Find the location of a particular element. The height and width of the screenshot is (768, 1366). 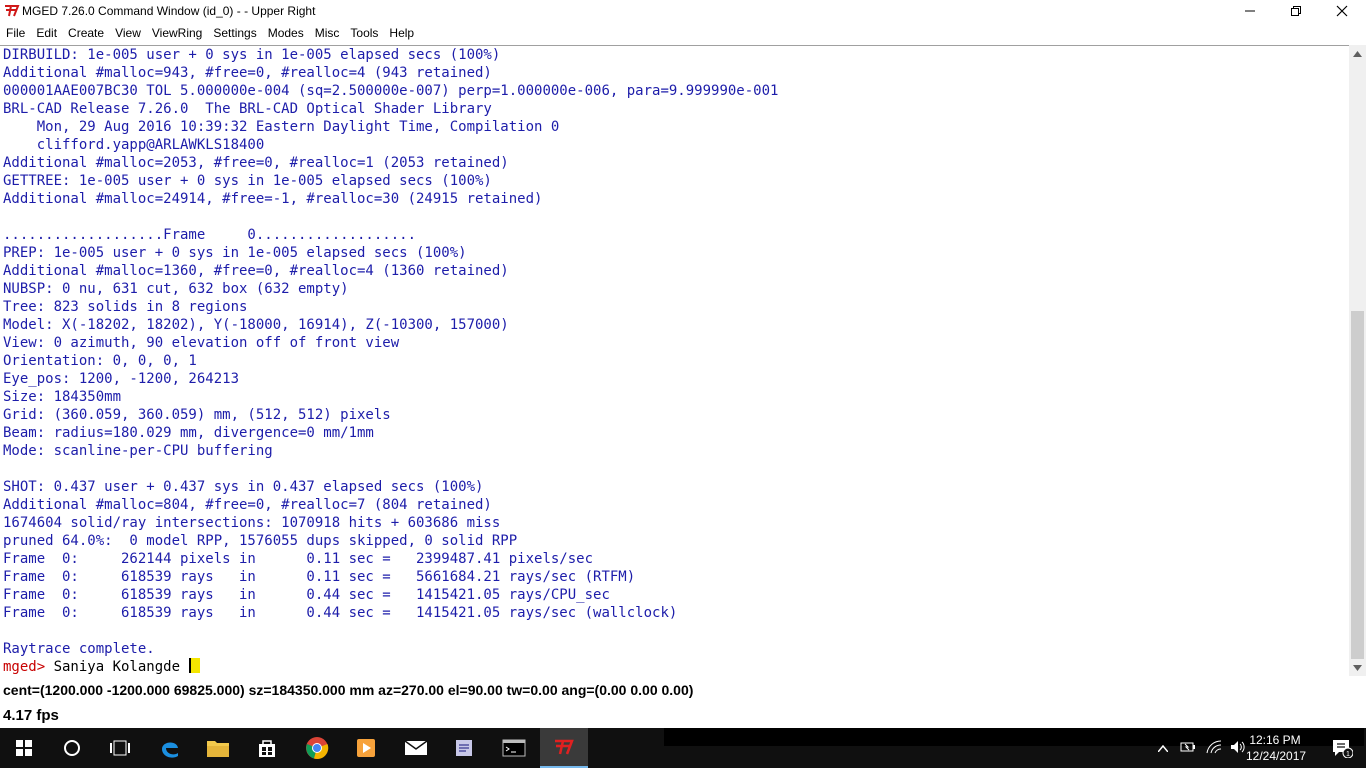

scroll-down-arrow-icon is located at coordinates (1357, 667).